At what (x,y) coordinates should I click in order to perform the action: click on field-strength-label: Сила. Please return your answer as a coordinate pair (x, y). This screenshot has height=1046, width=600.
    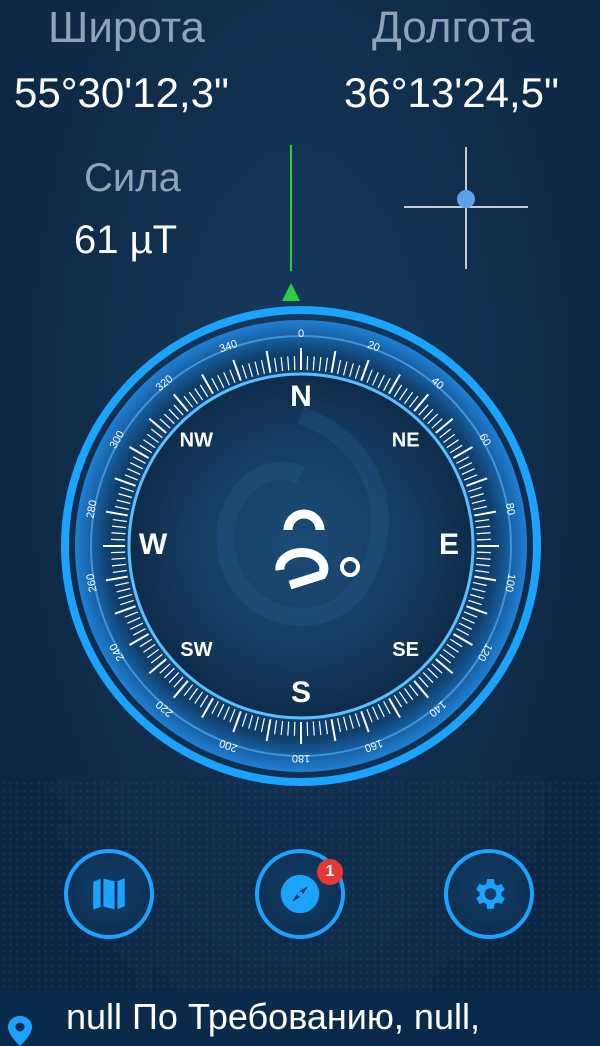
    Looking at the image, I should click on (132, 178).